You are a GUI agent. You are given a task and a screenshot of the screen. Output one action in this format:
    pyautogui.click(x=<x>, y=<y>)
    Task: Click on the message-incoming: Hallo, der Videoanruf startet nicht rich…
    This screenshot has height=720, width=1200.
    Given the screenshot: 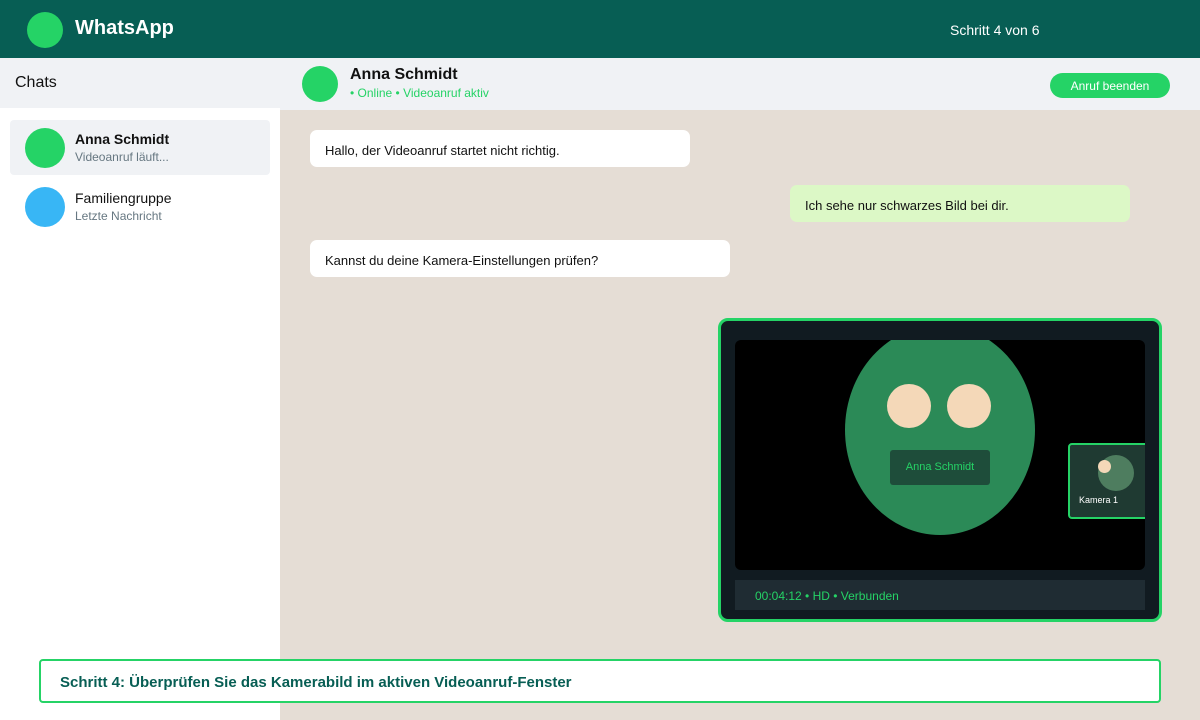 What is the action you would take?
    pyautogui.click(x=500, y=148)
    